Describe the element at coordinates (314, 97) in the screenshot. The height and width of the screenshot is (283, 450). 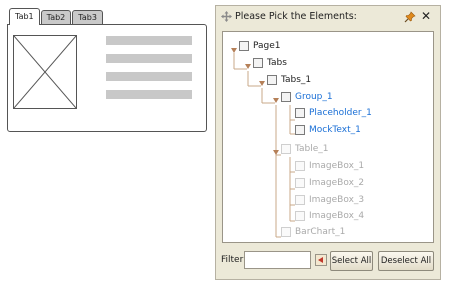
I see `tree-node-label: Group_1` at that location.